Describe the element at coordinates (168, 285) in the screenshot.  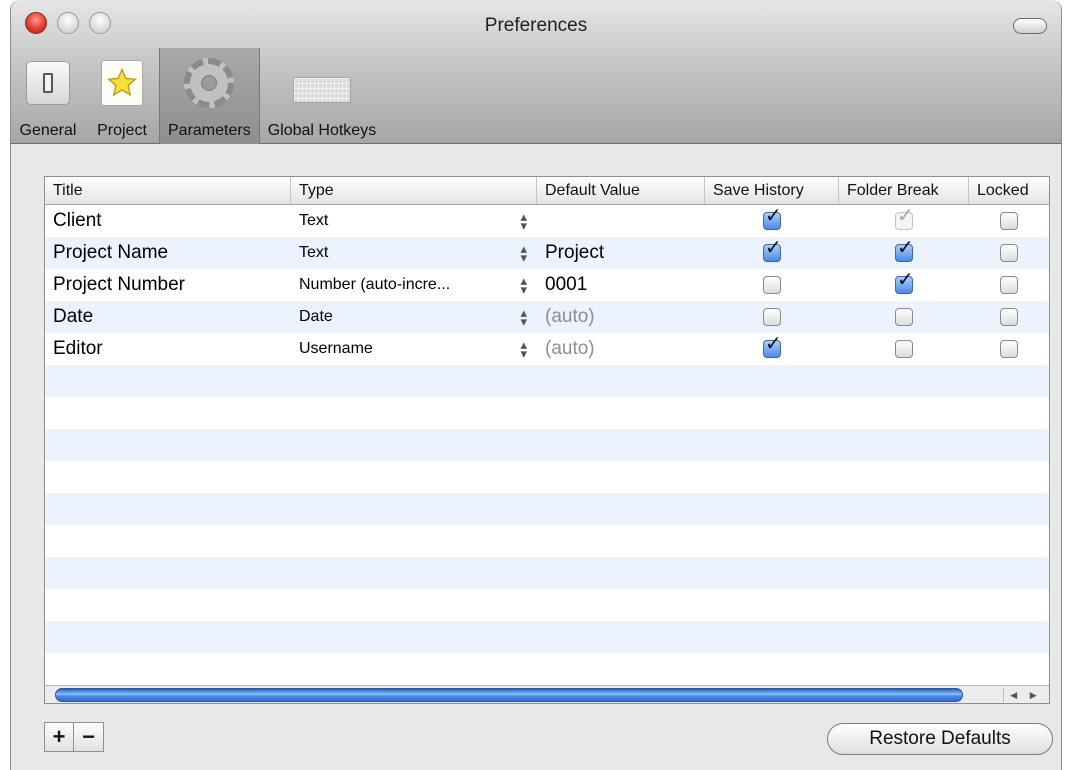
I see `cell-title: Project Number` at that location.